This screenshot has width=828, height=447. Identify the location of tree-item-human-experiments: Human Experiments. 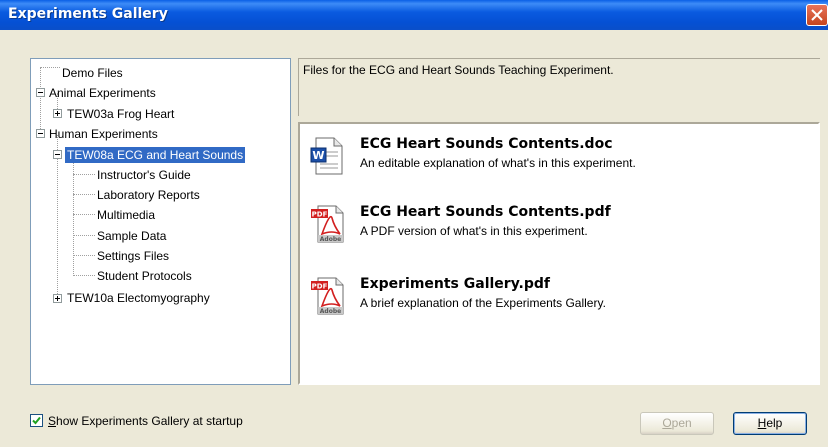
(103, 134).